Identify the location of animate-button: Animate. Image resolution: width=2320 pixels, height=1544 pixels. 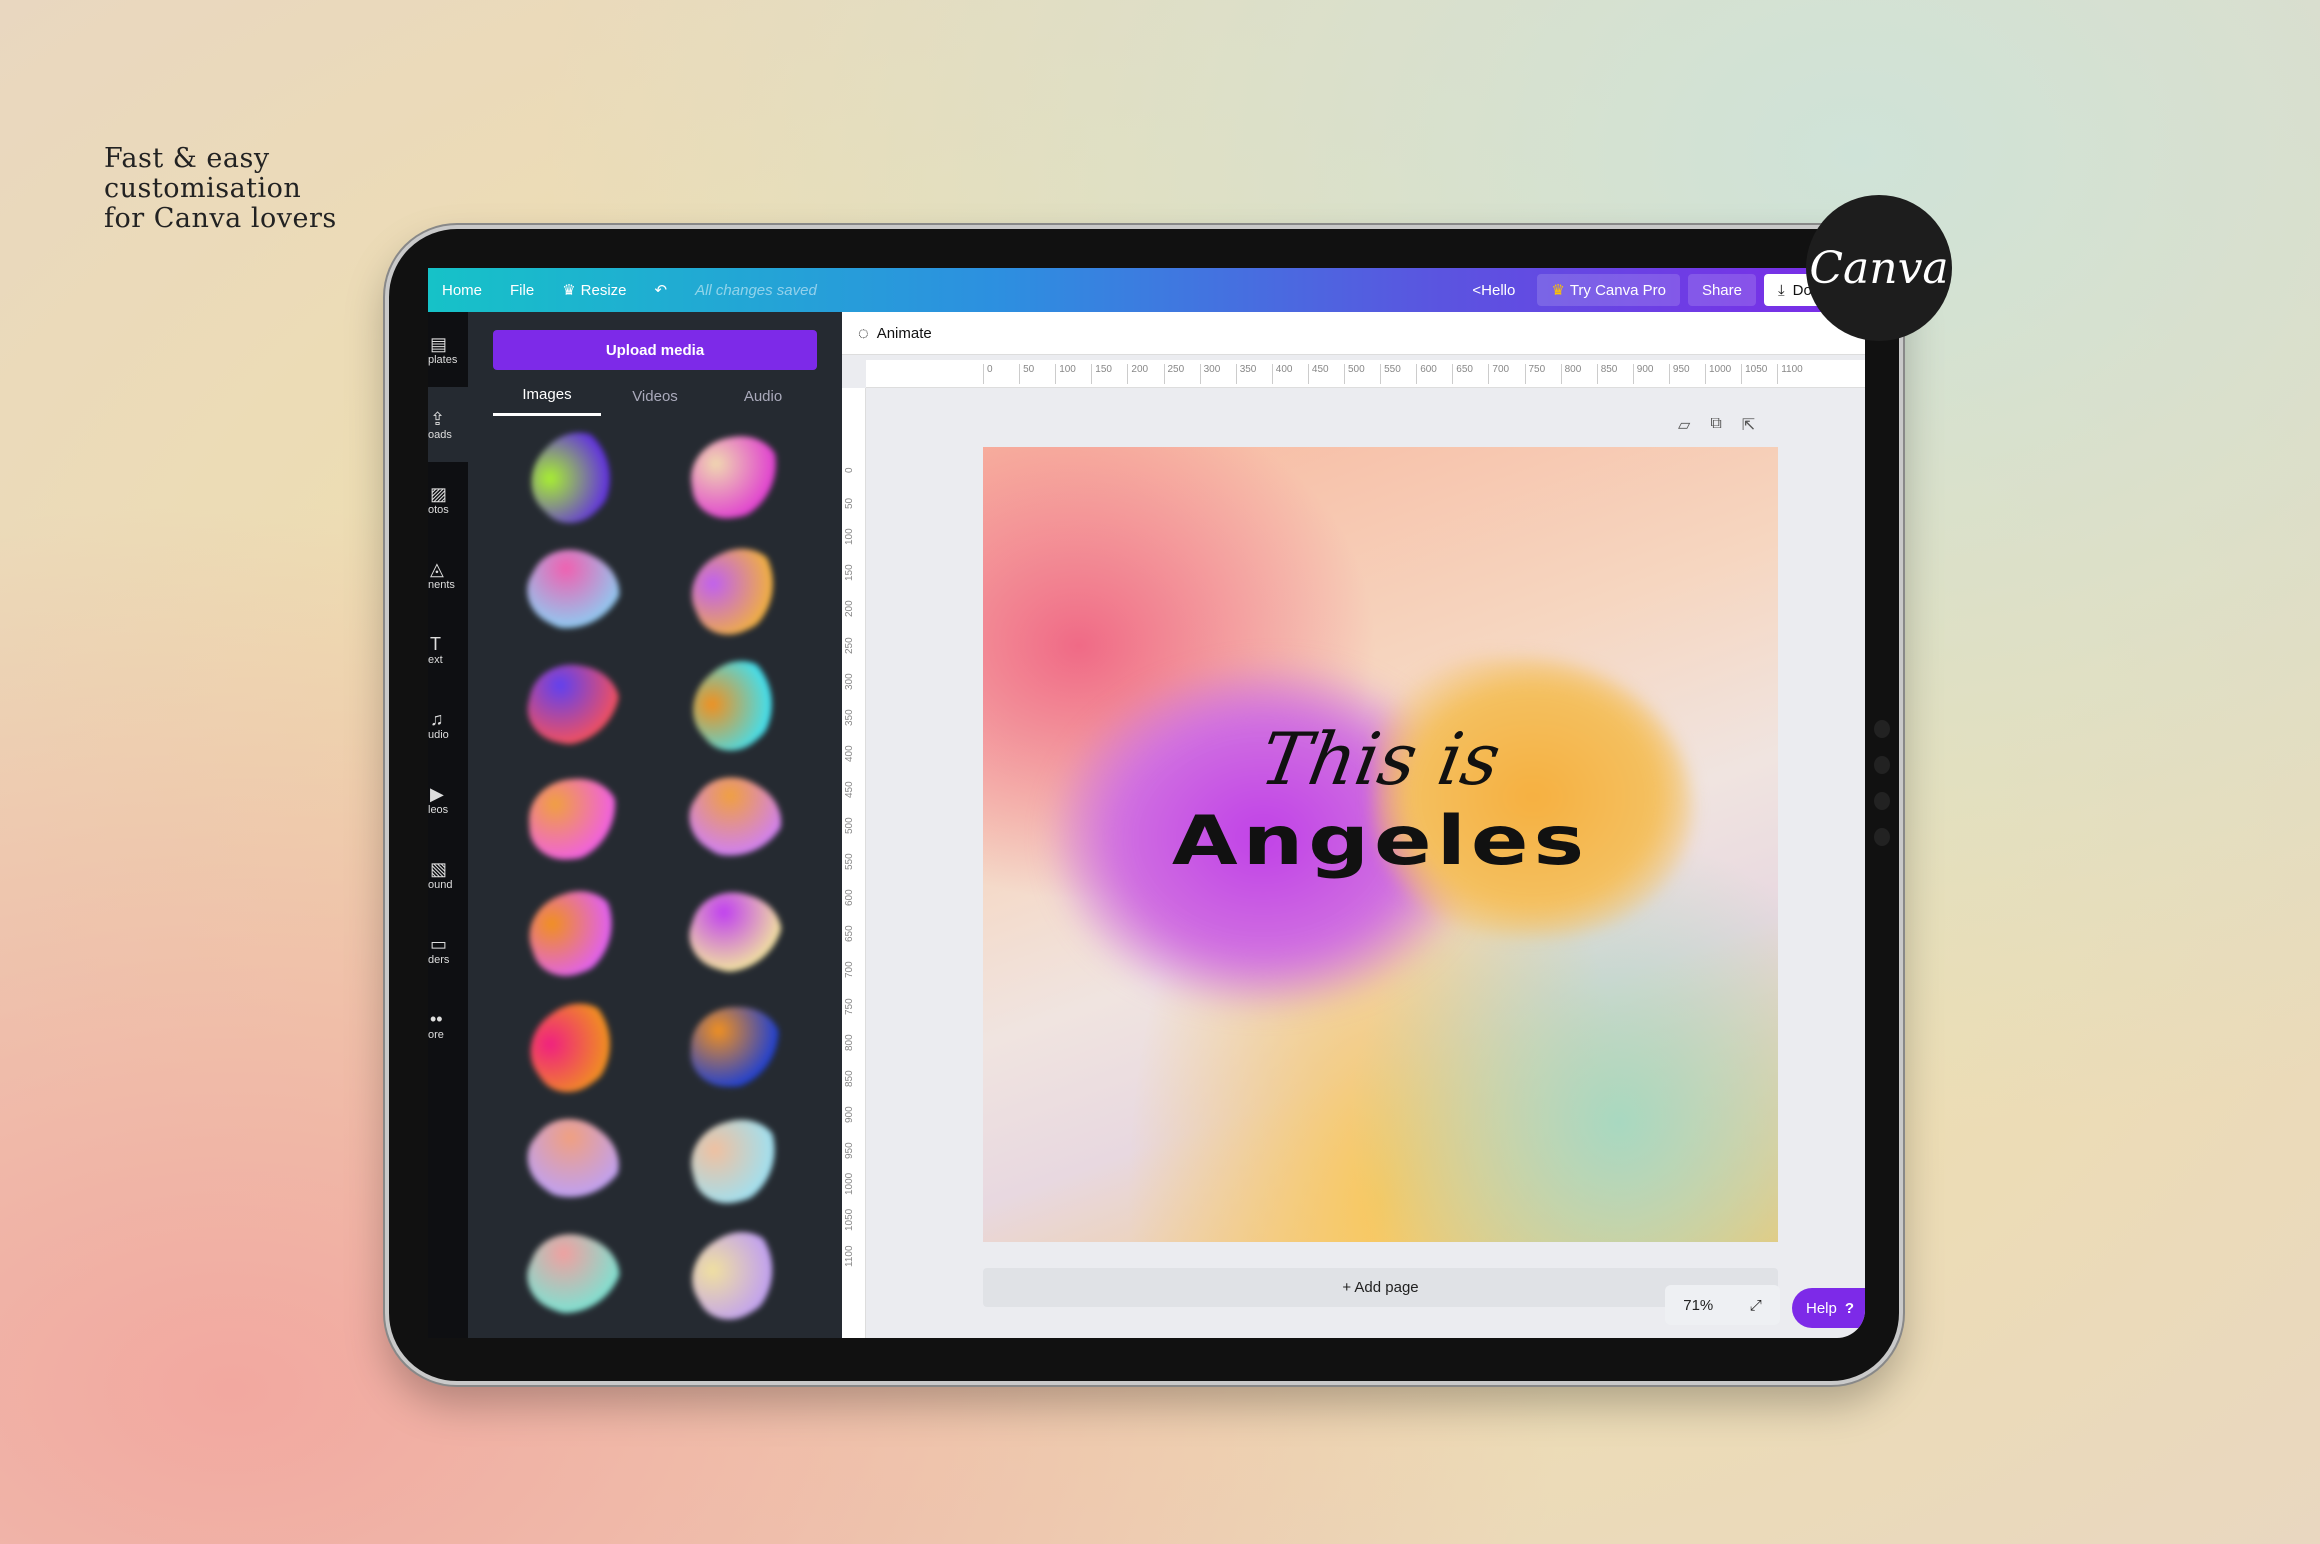
(904, 333).